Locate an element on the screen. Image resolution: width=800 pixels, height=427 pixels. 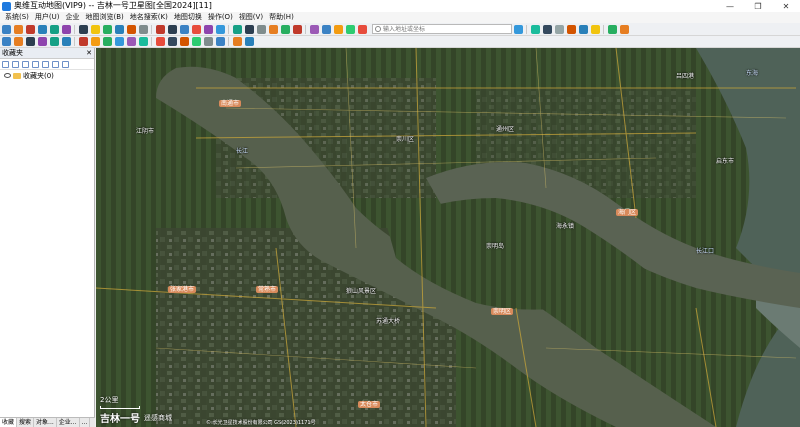
search-box is located at coordinates (442, 29).